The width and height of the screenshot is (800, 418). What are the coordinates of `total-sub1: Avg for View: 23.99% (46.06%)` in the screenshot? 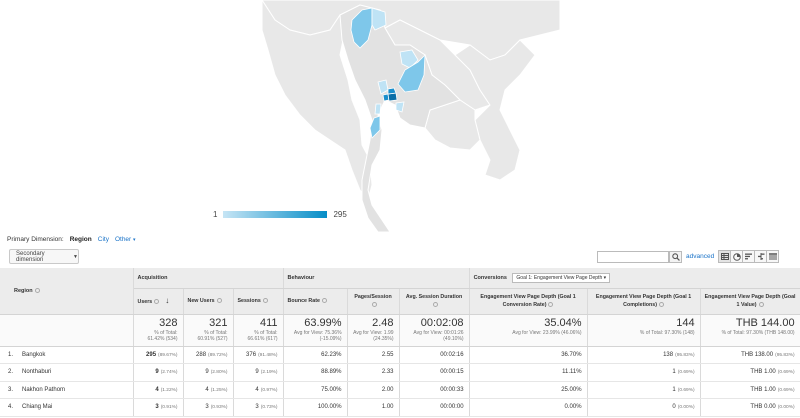 It's located at (547, 332).